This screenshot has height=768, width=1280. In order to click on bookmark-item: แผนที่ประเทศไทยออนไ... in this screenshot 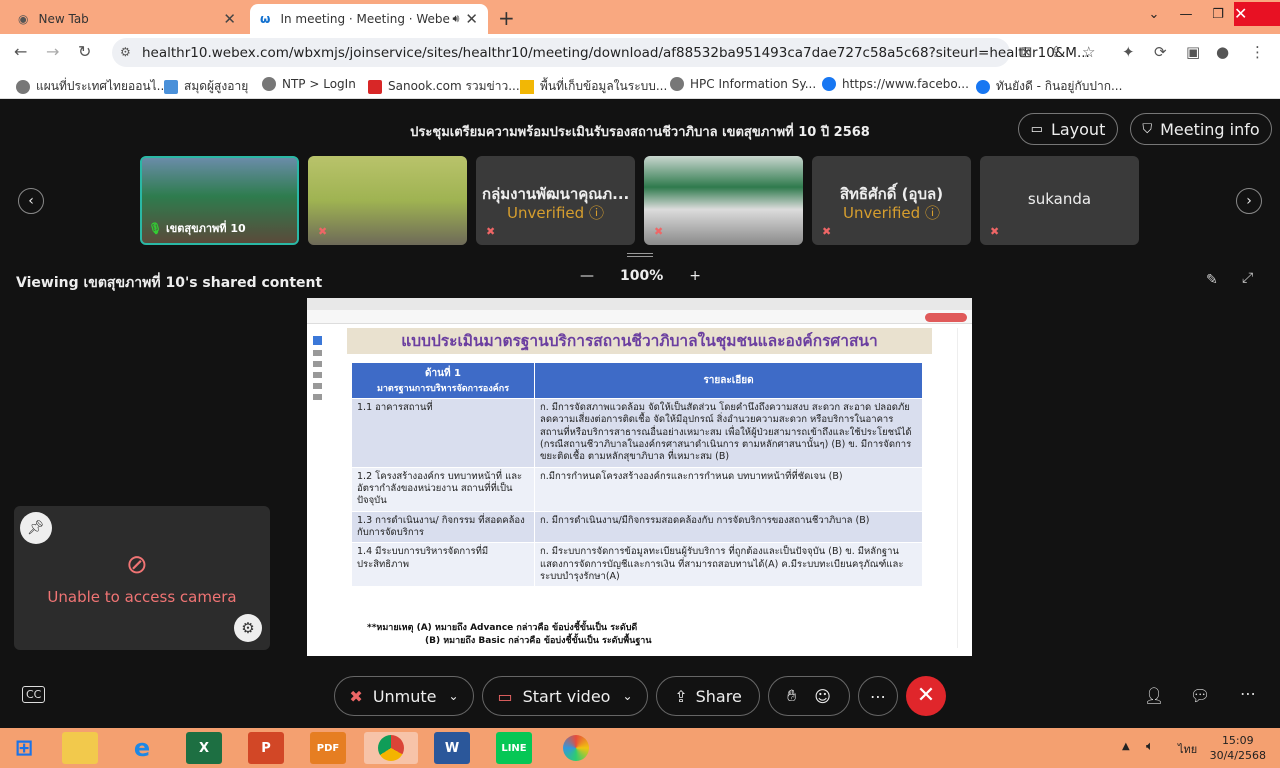, I will do `click(92, 86)`.